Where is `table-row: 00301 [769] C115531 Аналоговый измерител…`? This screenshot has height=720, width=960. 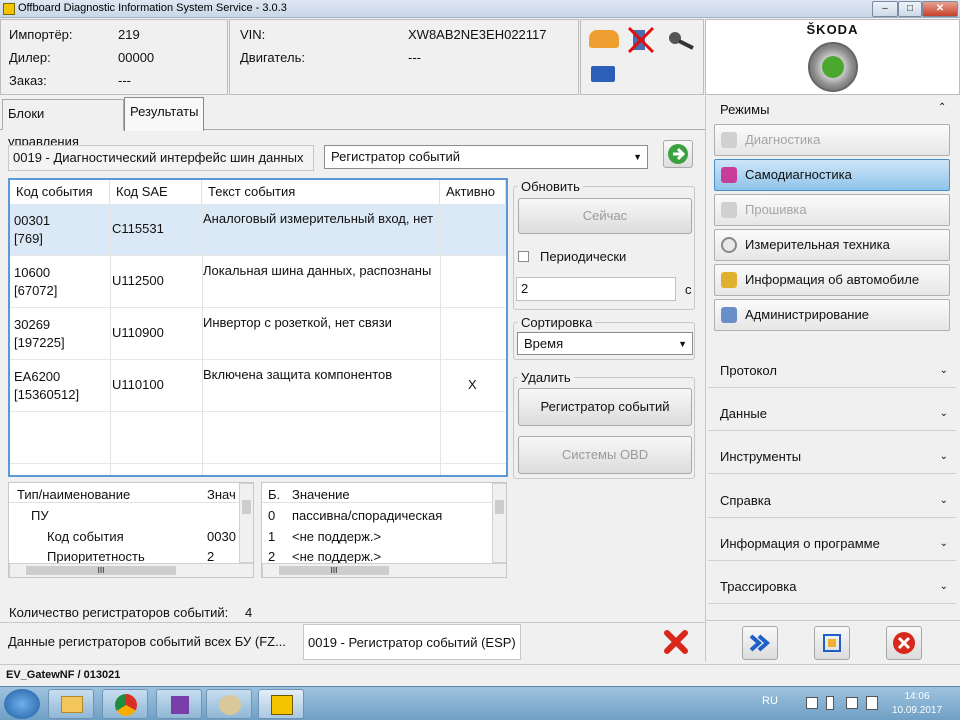 table-row: 00301 [769] C115531 Аналоговый измерител… is located at coordinates (258, 230).